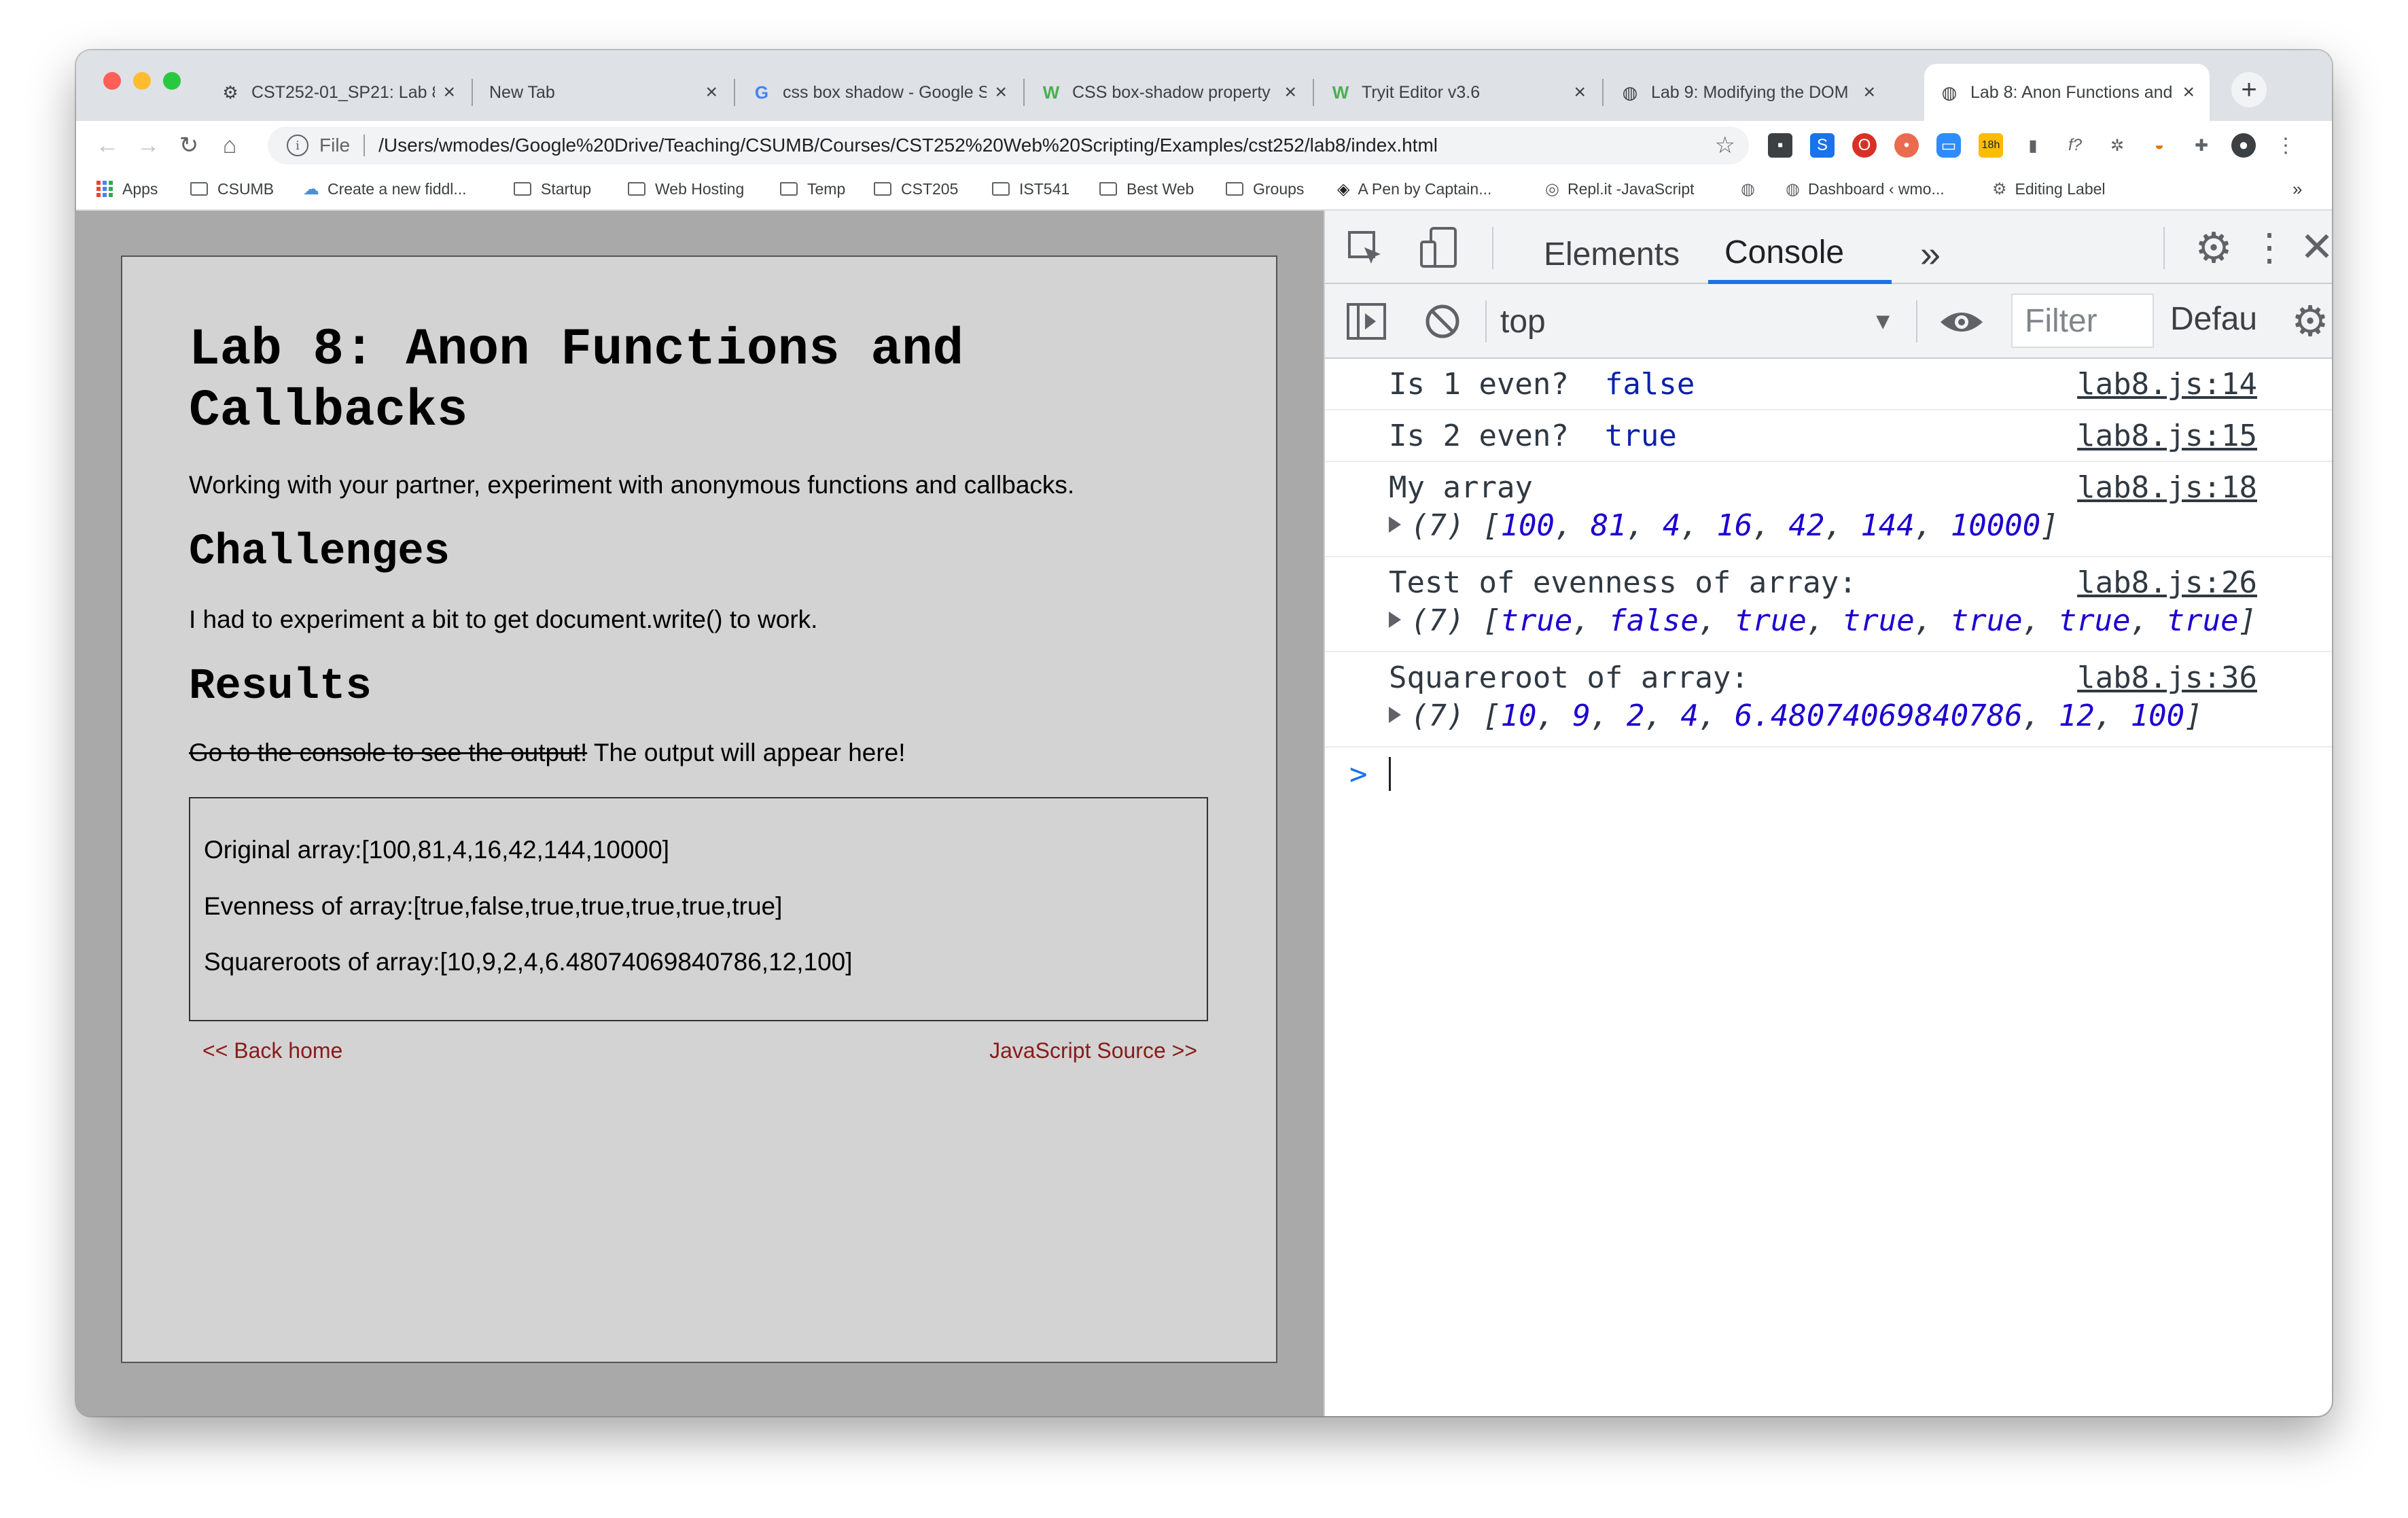  What do you see at coordinates (1948, 145) in the screenshot?
I see `zoom-extension-icon: ▭` at bounding box center [1948, 145].